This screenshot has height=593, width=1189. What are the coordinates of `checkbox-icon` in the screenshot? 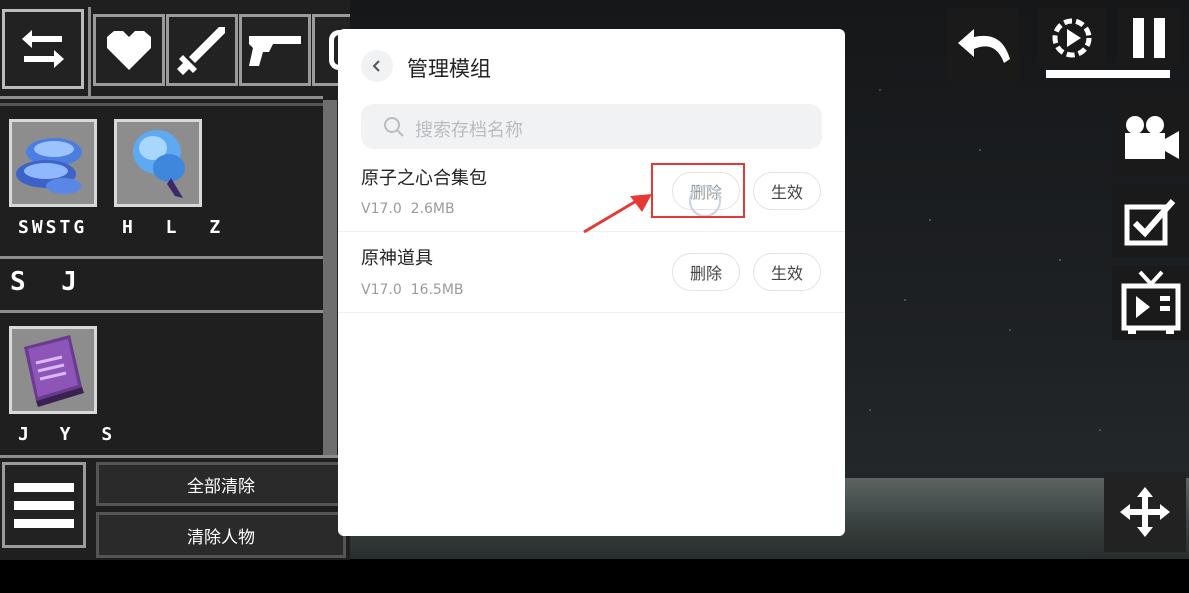 It's located at (1149, 222).